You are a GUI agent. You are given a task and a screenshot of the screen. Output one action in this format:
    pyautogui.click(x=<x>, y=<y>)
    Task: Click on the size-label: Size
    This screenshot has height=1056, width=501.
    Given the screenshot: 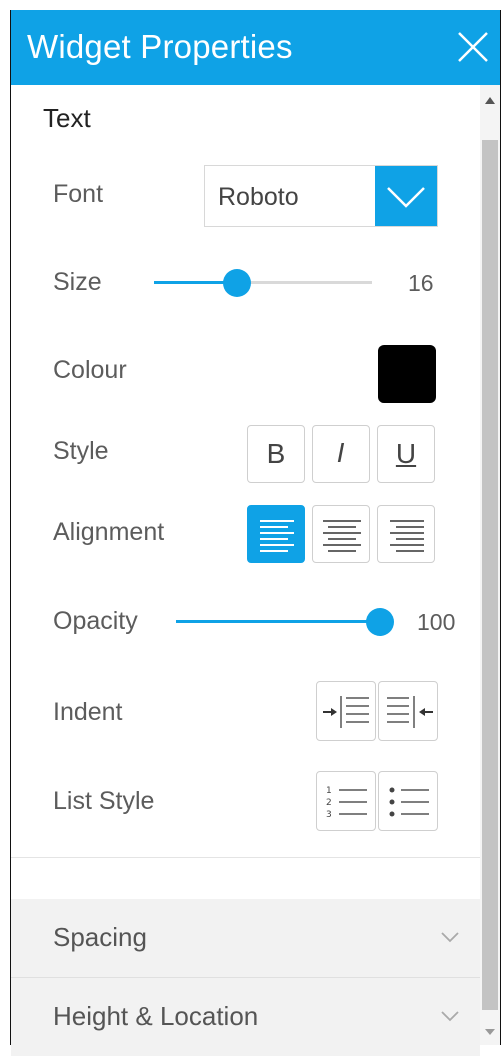 What is the action you would take?
    pyautogui.click(x=77, y=282)
    